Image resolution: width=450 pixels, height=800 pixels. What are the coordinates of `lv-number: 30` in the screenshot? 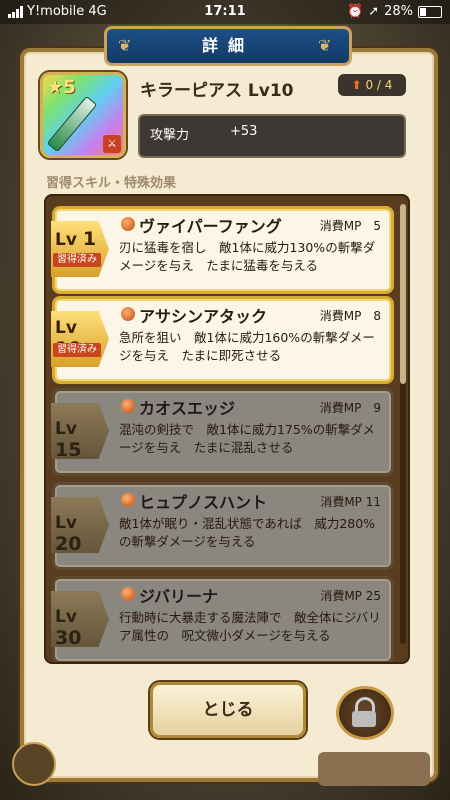 It's located at (68, 638).